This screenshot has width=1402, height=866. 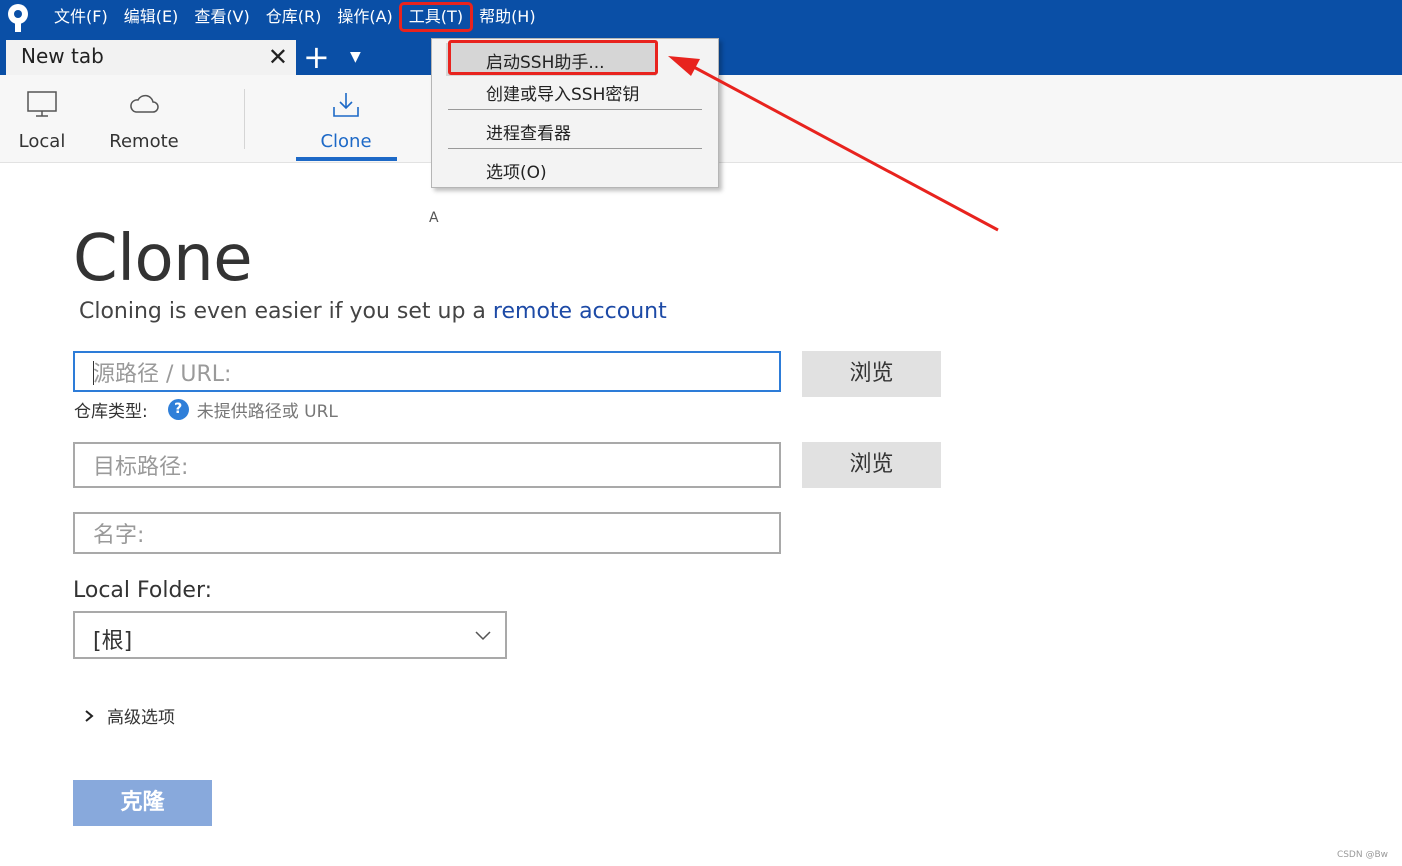 I want to click on clone-button: 克隆, so click(x=142, y=803).